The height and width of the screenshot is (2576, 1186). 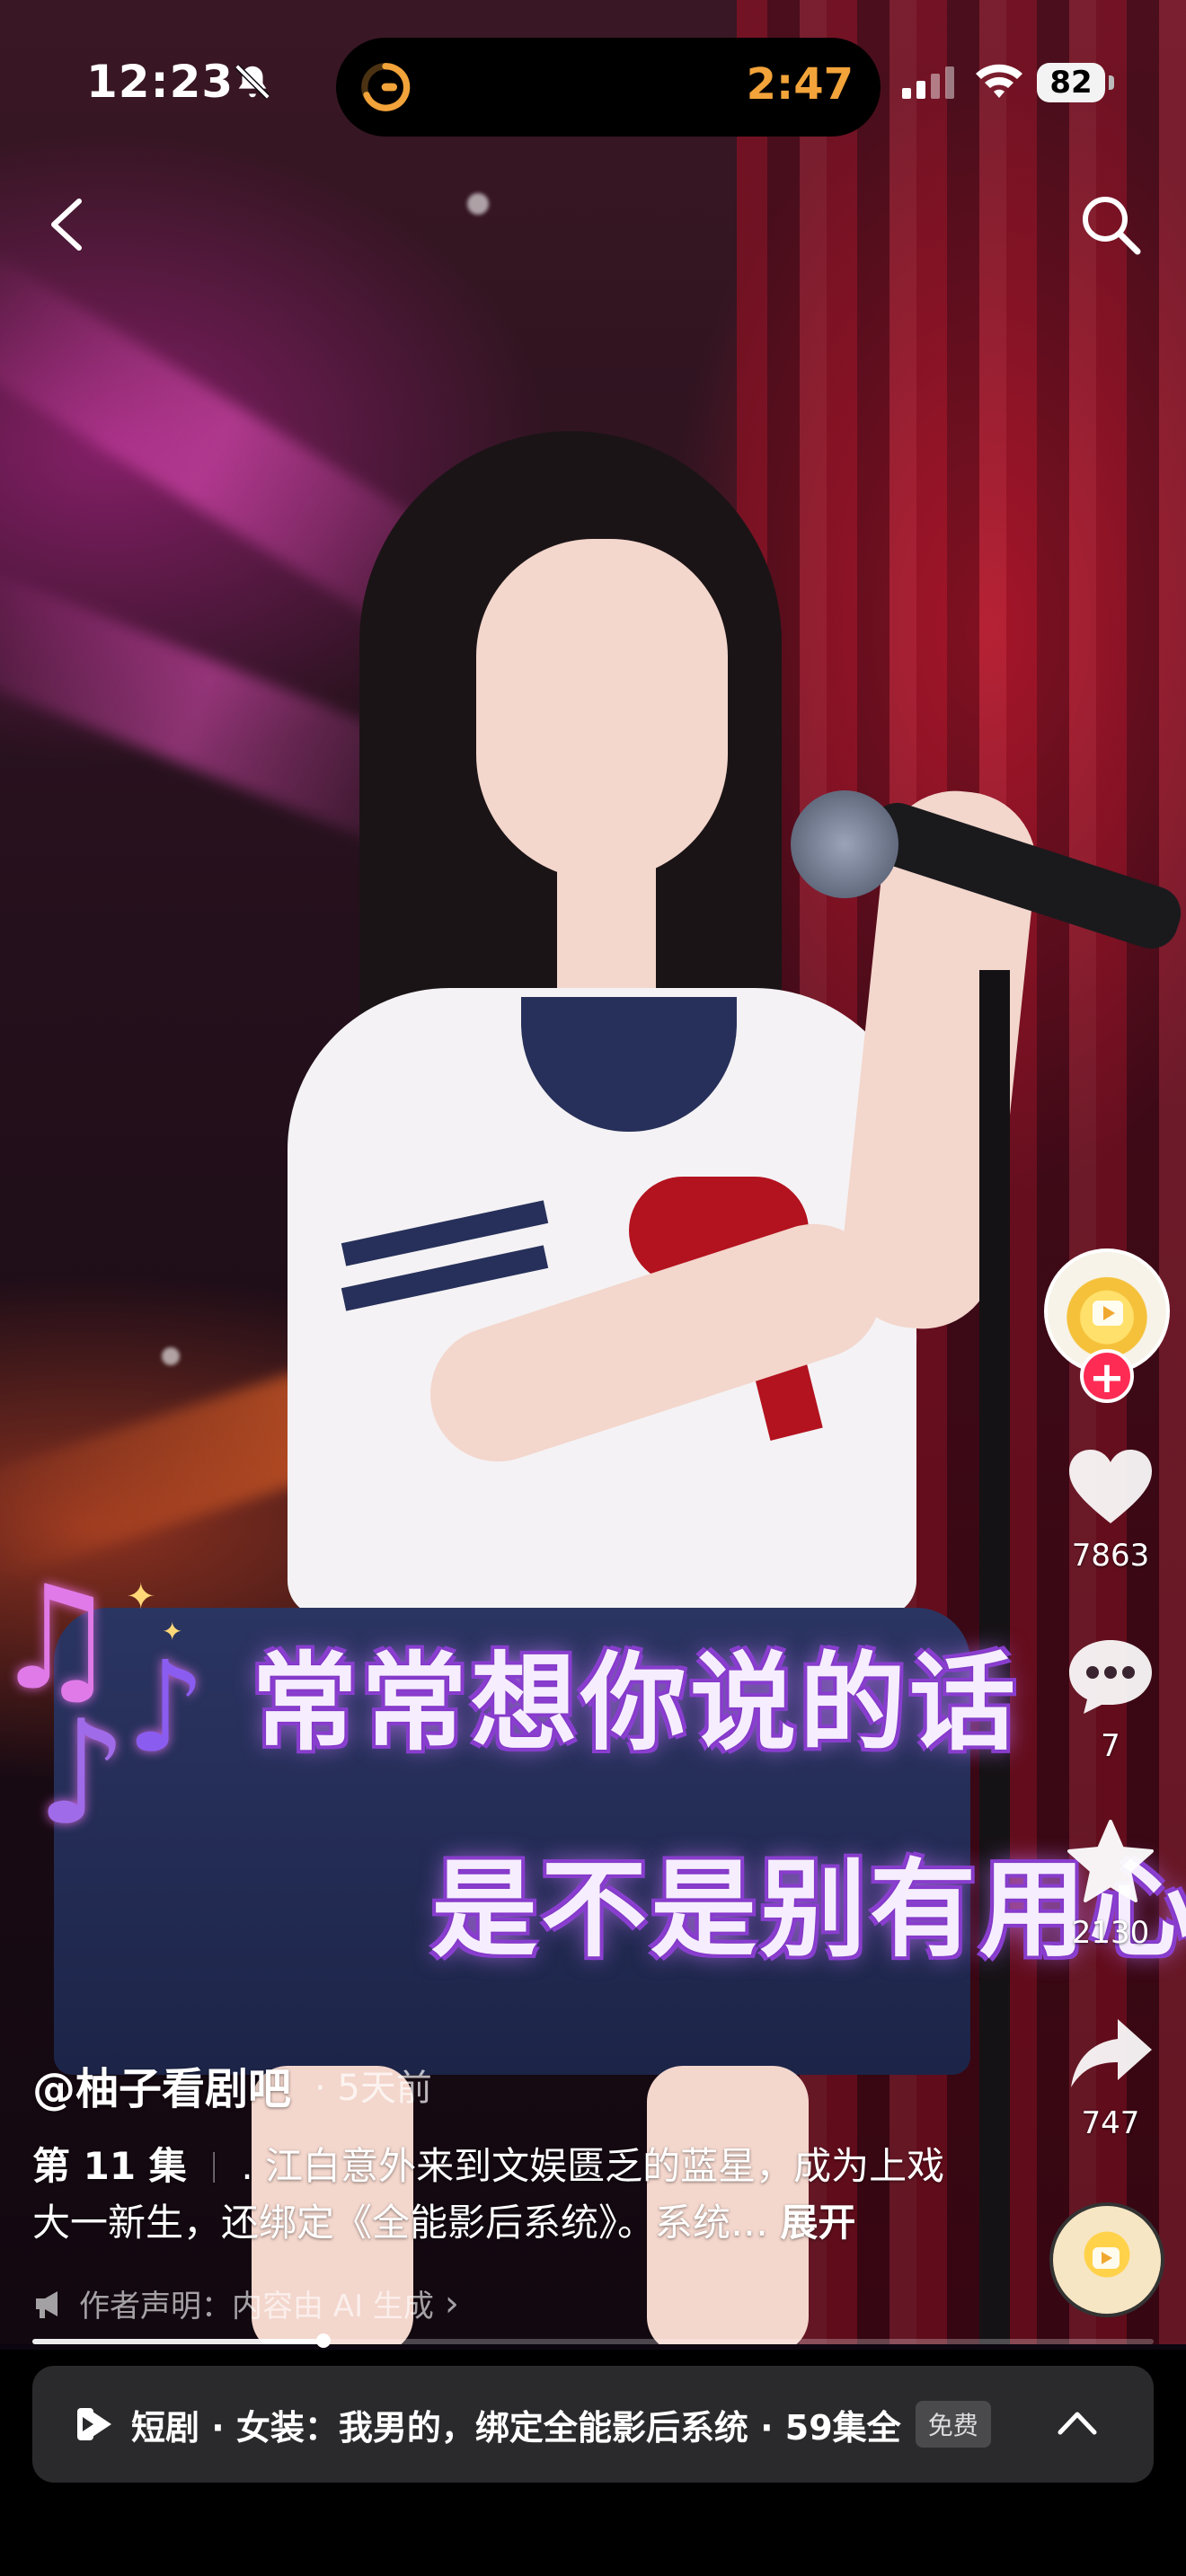 What do you see at coordinates (1077, 2423) in the screenshot?
I see `chevron-up-icon` at bounding box center [1077, 2423].